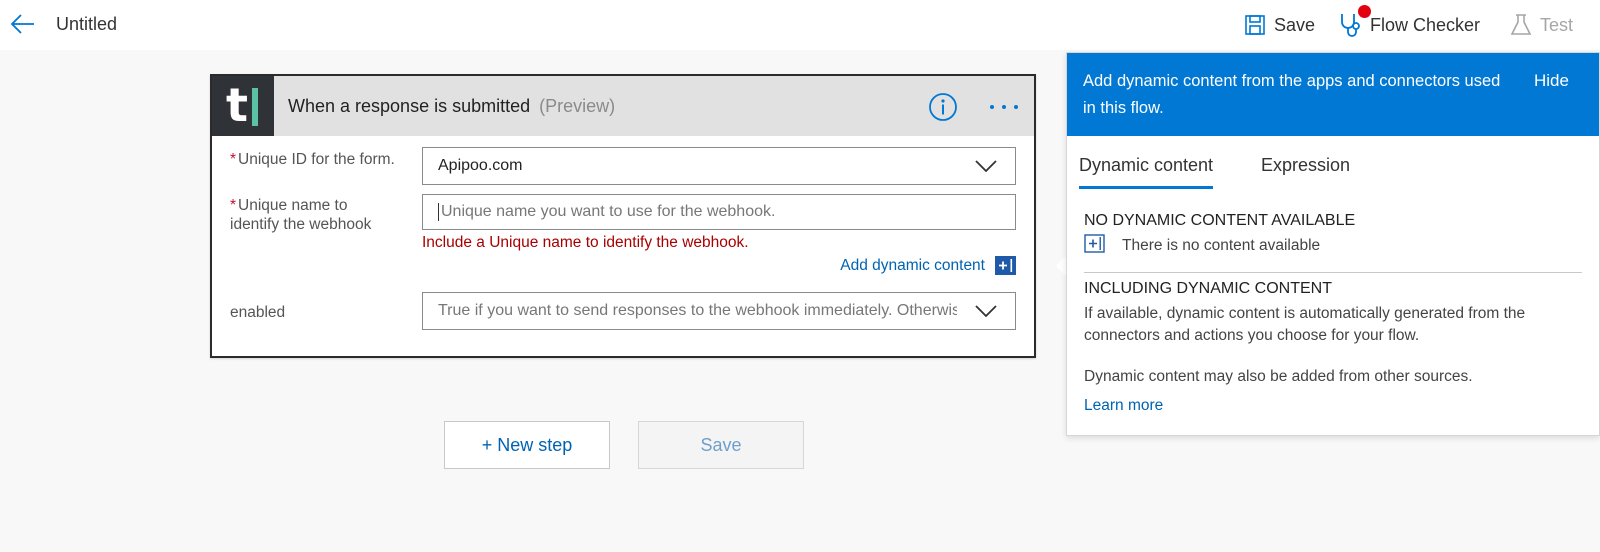 The image size is (1600, 552). What do you see at coordinates (1061, 266) in the screenshot?
I see `panel-pointer` at bounding box center [1061, 266].